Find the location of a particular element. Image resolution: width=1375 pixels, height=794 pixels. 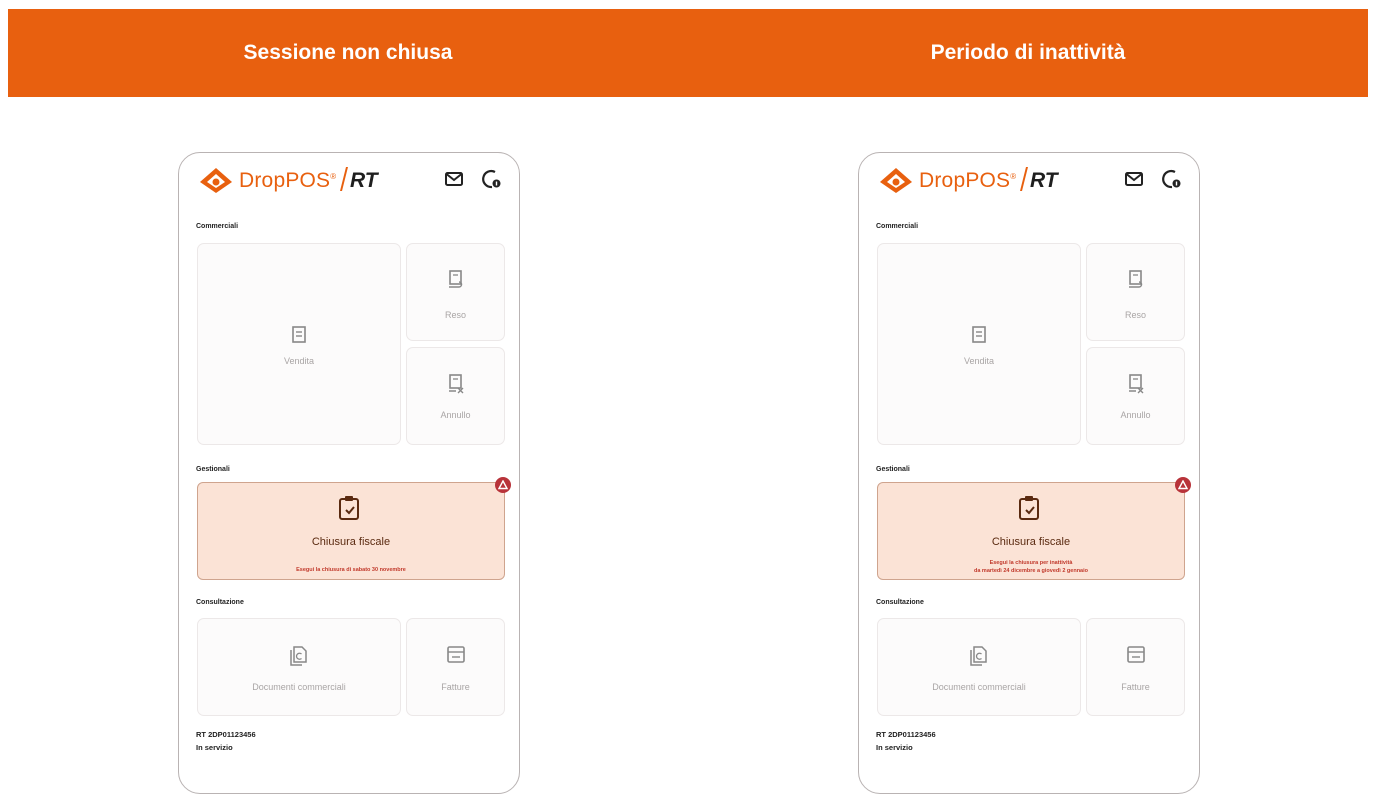

banner-title-right: Periodo di inattività is located at coordinates (1028, 52).